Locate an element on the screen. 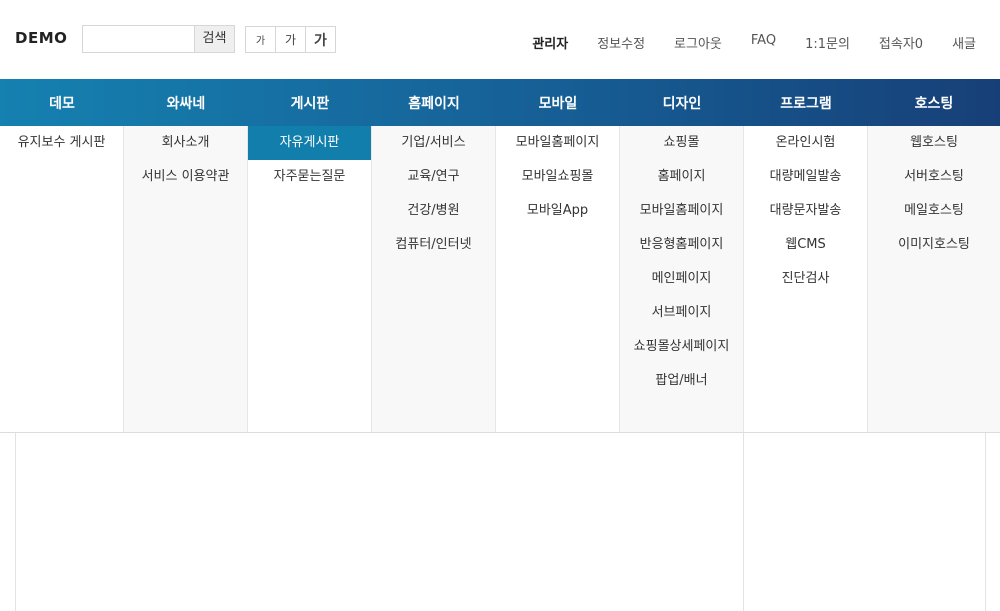 Image resolution: width=1000 pixels, height=611 pixels. mega-column-program: 온라인시험 대량메일발송 대량문자발송 웹CMS 진단검사 is located at coordinates (806, 279).